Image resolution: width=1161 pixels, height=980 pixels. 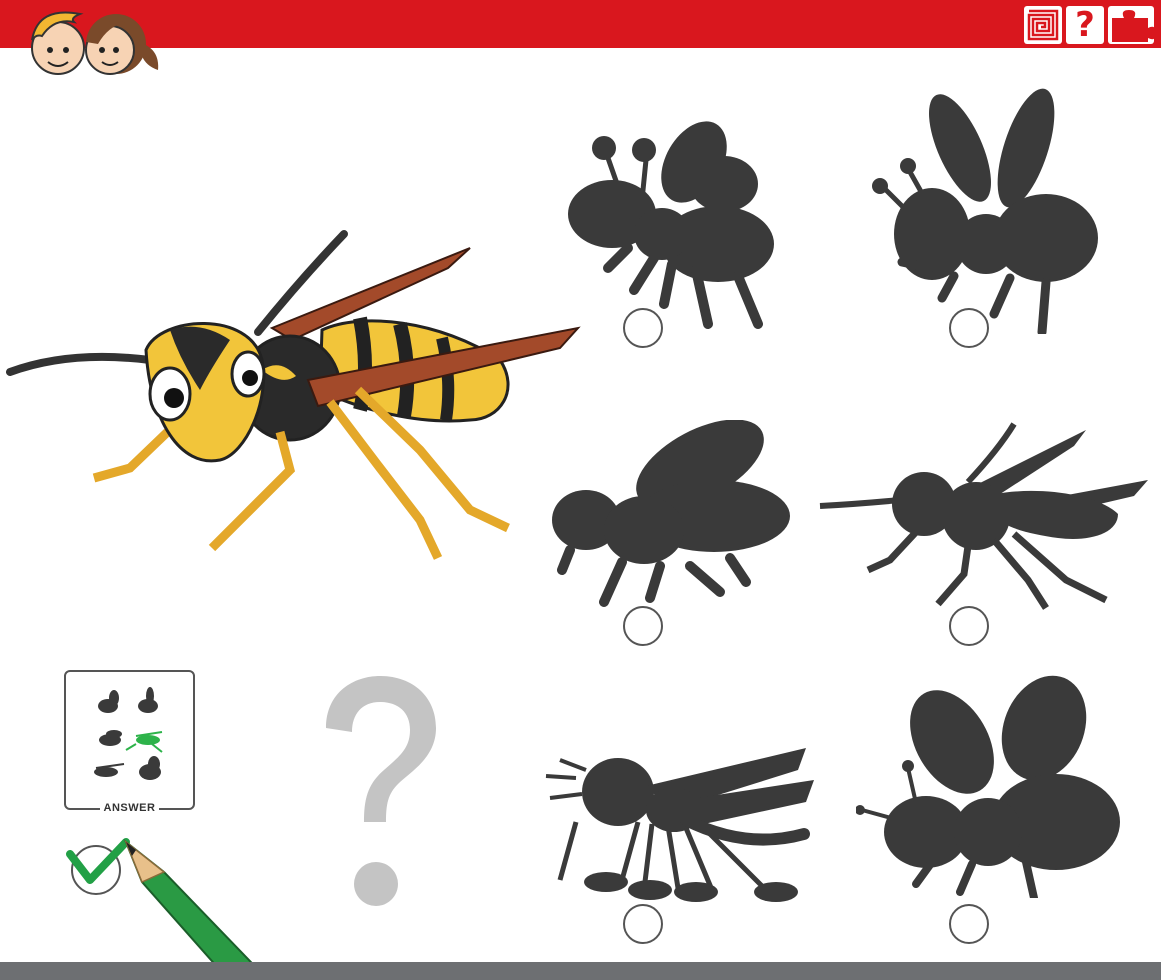 What do you see at coordinates (580, 24) in the screenshot?
I see `top-banner` at bounding box center [580, 24].